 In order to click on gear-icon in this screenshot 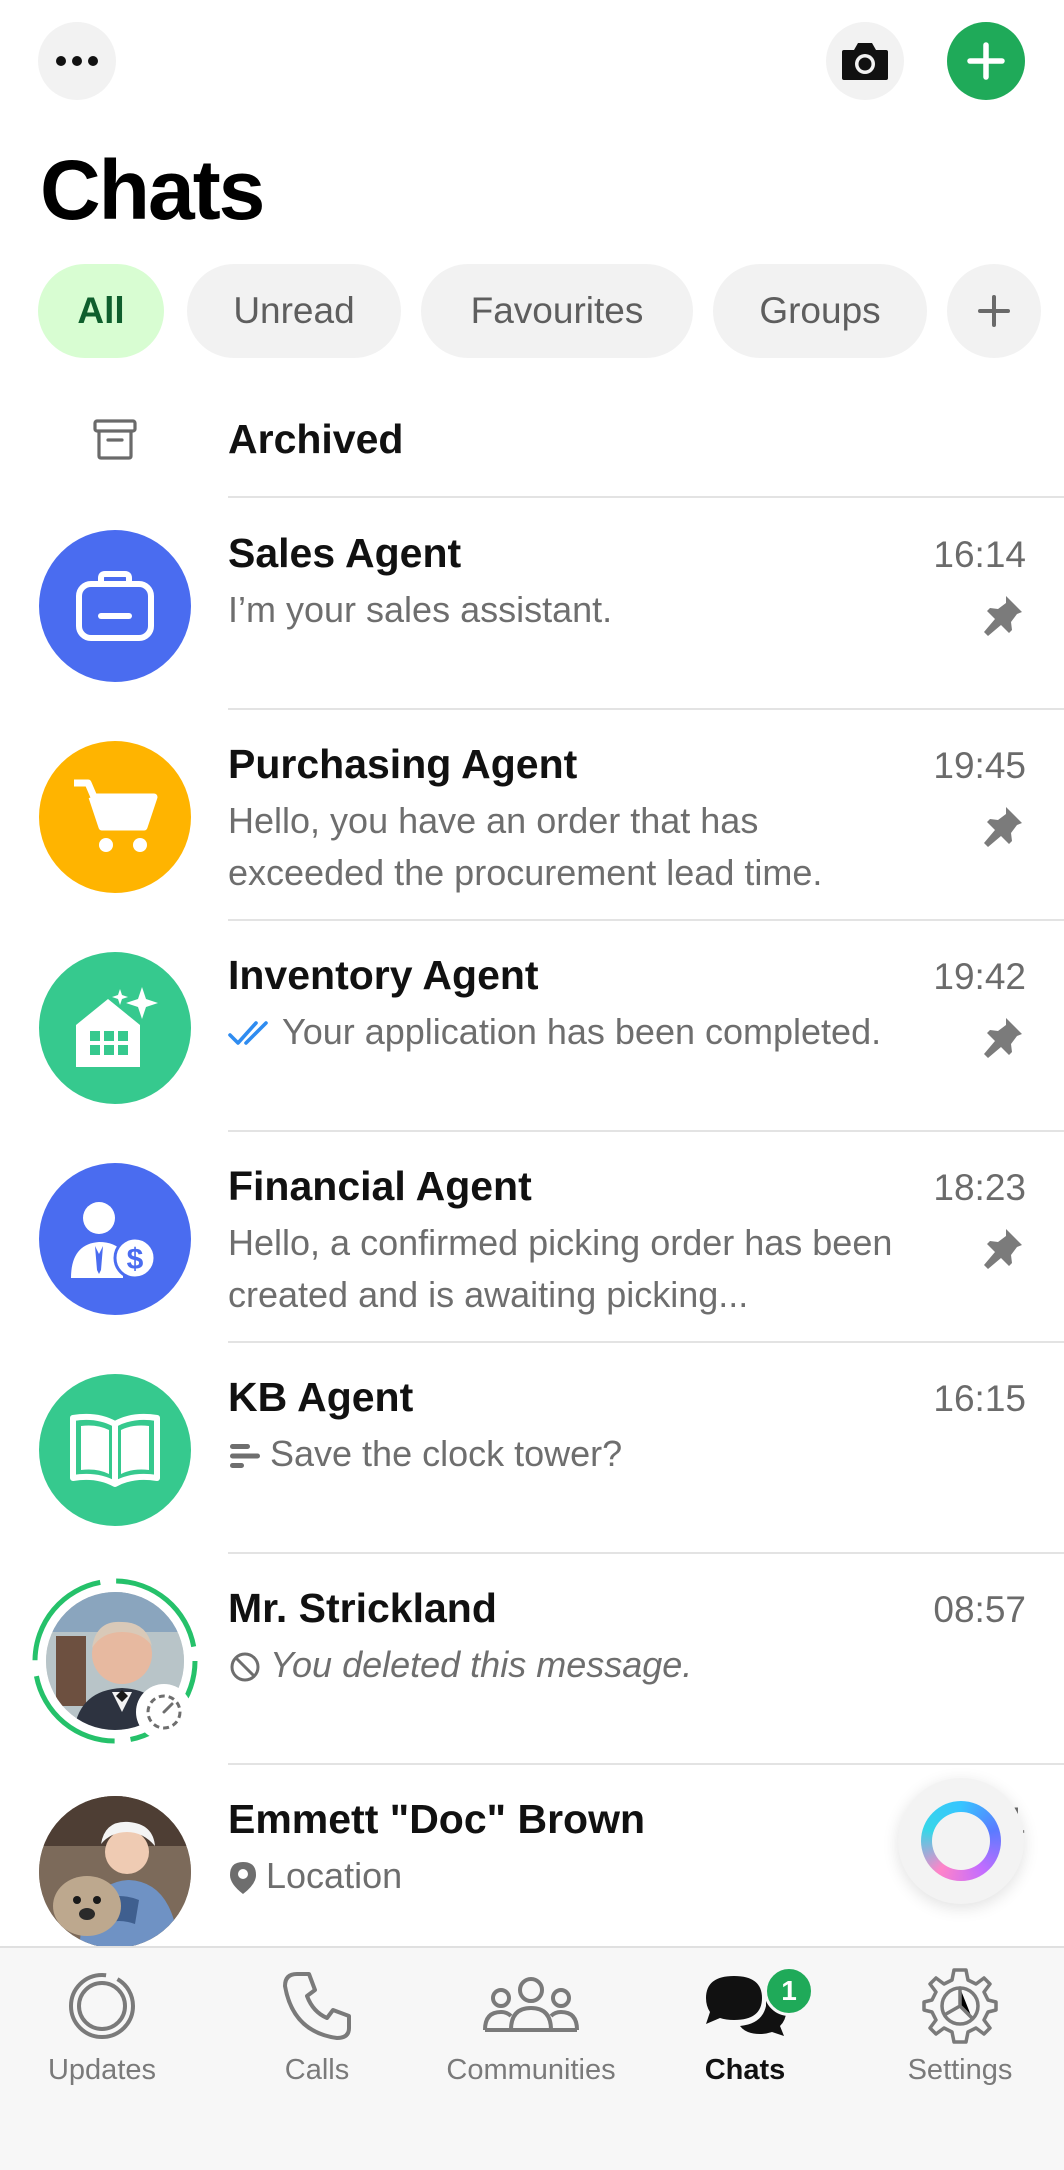, I will do `click(960, 2006)`.